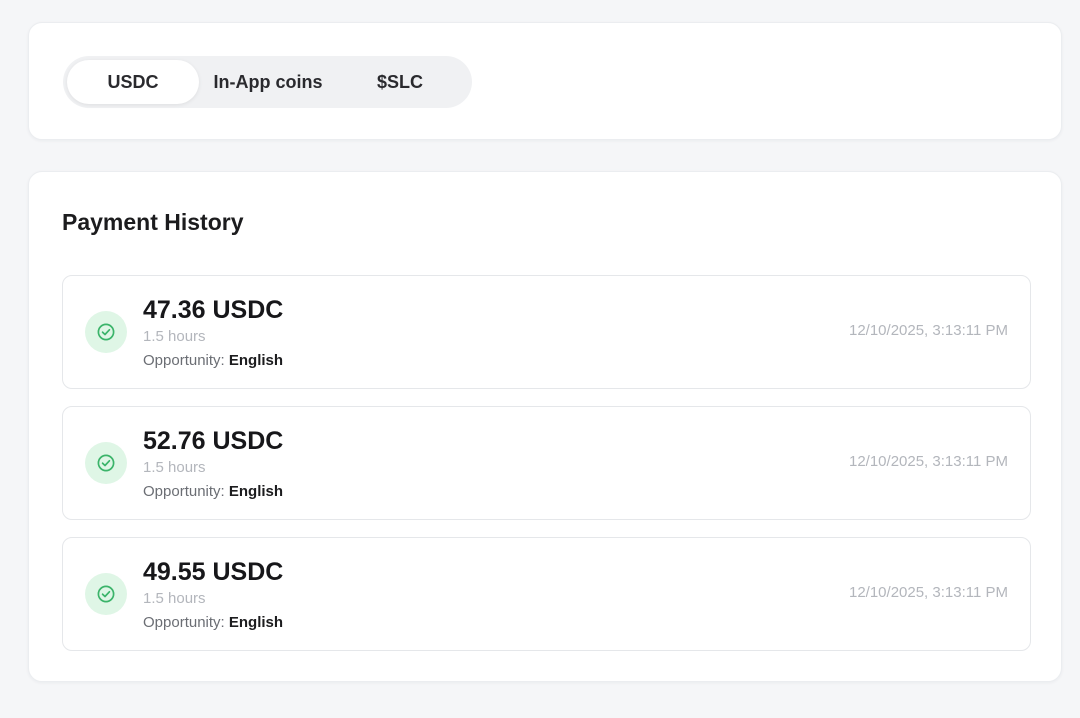  I want to click on tab-usdc: USDC, so click(133, 82).